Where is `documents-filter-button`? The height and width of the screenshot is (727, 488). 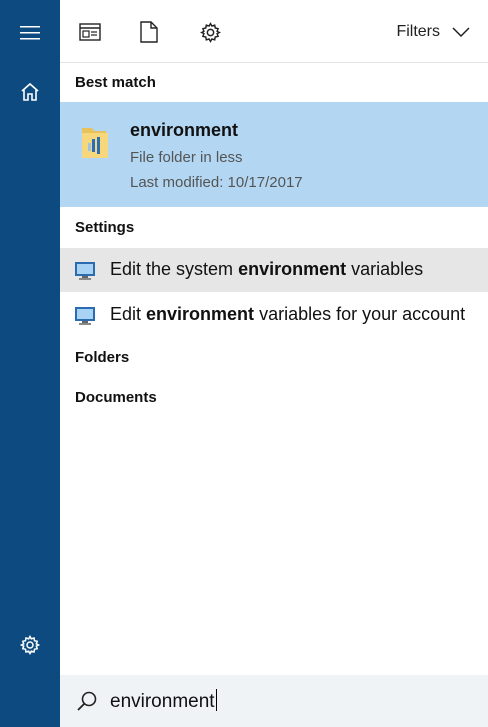
documents-filter-button is located at coordinates (149, 32).